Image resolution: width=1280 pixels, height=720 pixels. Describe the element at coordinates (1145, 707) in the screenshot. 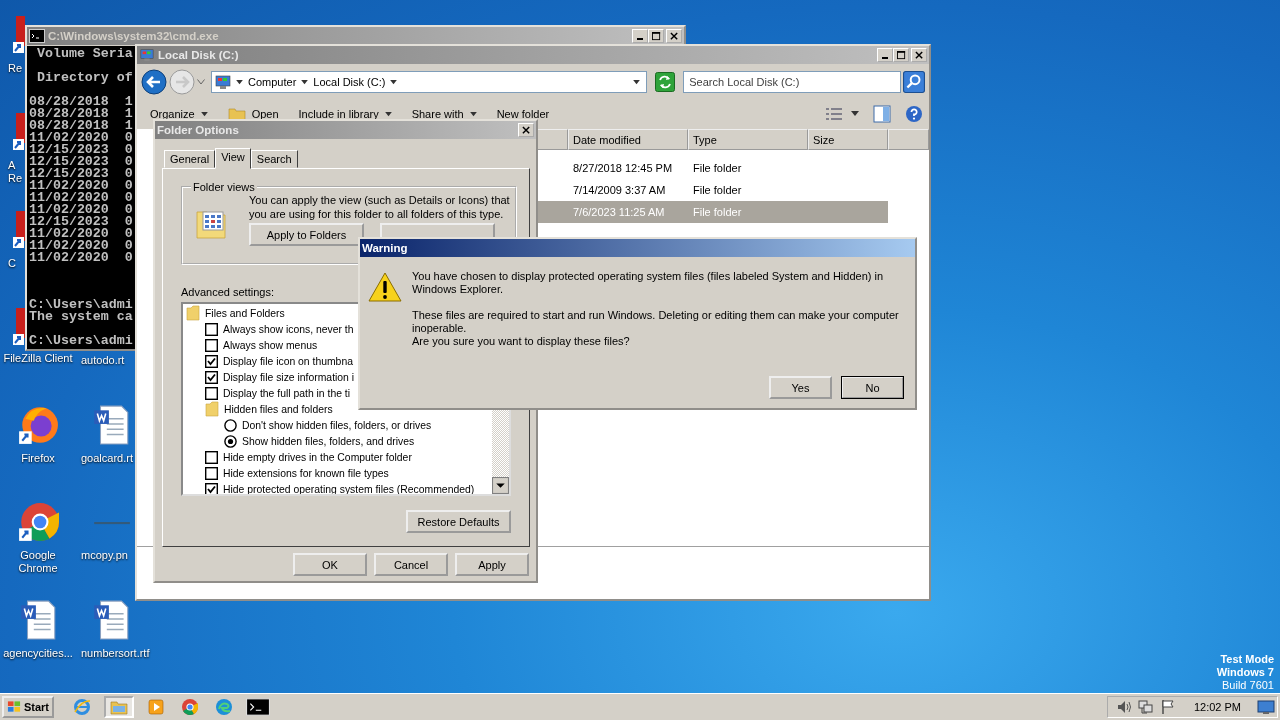

I see `network-icon` at that location.